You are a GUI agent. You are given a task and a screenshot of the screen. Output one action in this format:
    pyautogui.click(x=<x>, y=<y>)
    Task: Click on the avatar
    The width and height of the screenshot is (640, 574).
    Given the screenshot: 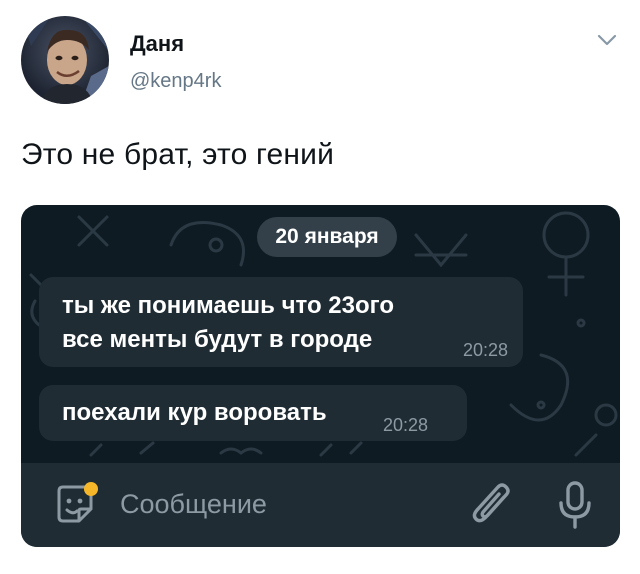 What is the action you would take?
    pyautogui.click(x=65, y=60)
    